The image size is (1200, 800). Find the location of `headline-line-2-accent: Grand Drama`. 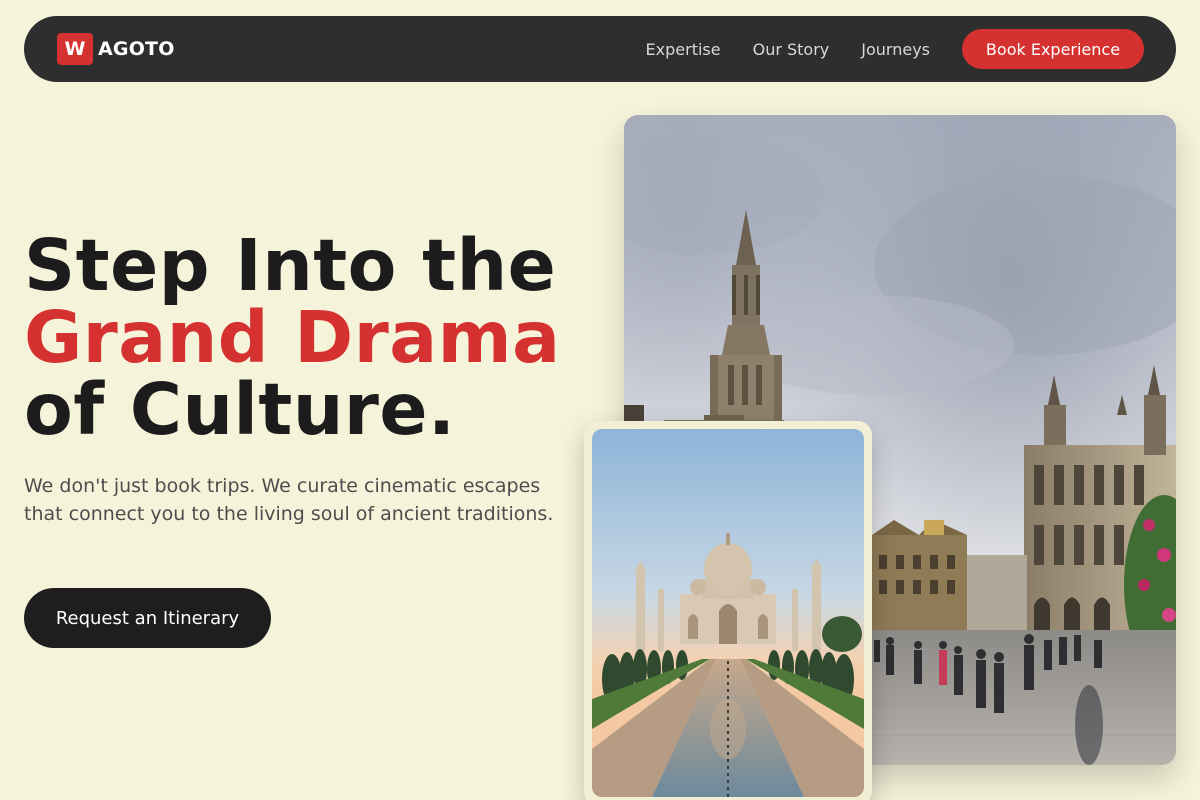

headline-line-2-accent: Grand Drama is located at coordinates (292, 337).